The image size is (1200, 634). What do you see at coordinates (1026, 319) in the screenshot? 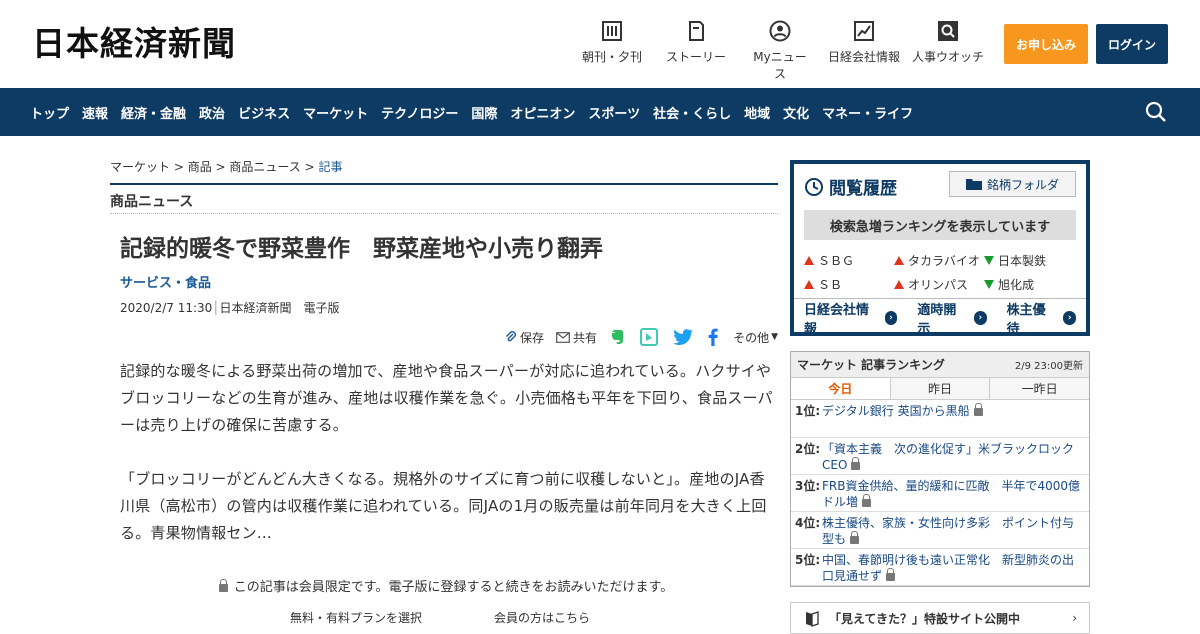
I see `shareholder-benefits-label: 株主優待` at bounding box center [1026, 319].